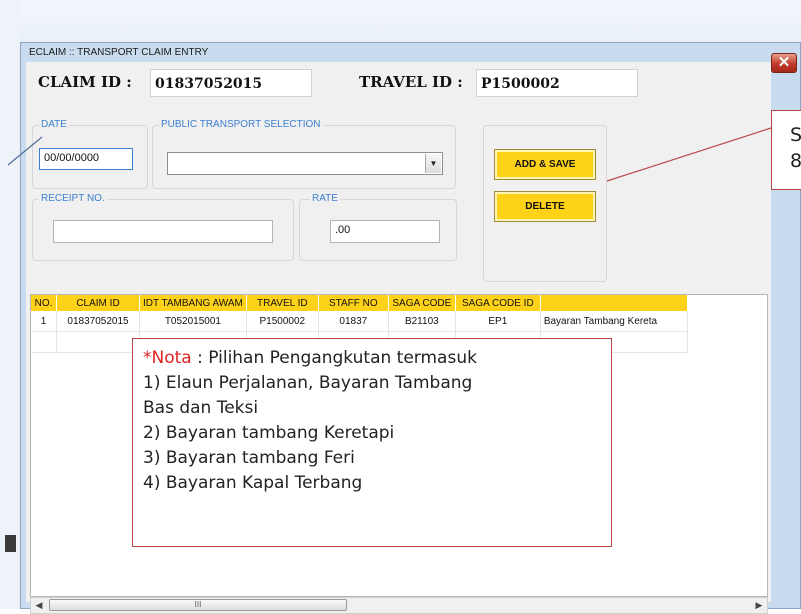 The height and width of the screenshot is (614, 801). What do you see at coordinates (795, 161) in the screenshot?
I see `callout-line-2: 8` at bounding box center [795, 161].